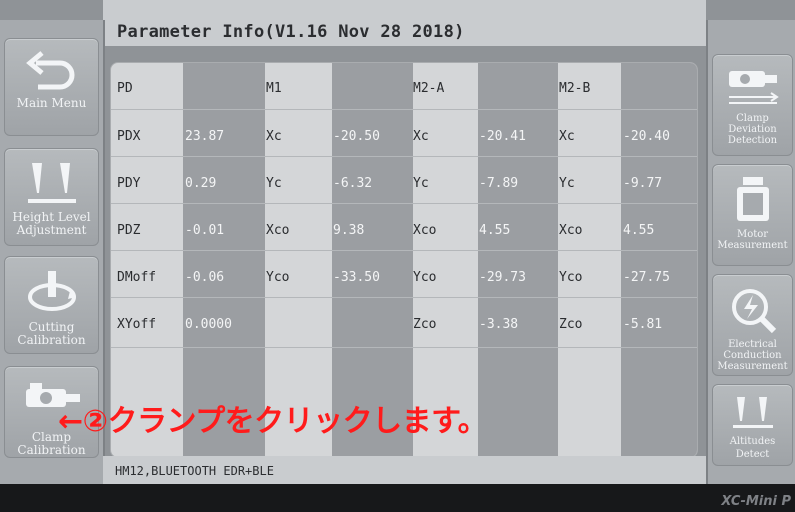 The image size is (795, 512). Describe the element at coordinates (129, 183) in the screenshot. I see `param-label: PDY` at that location.